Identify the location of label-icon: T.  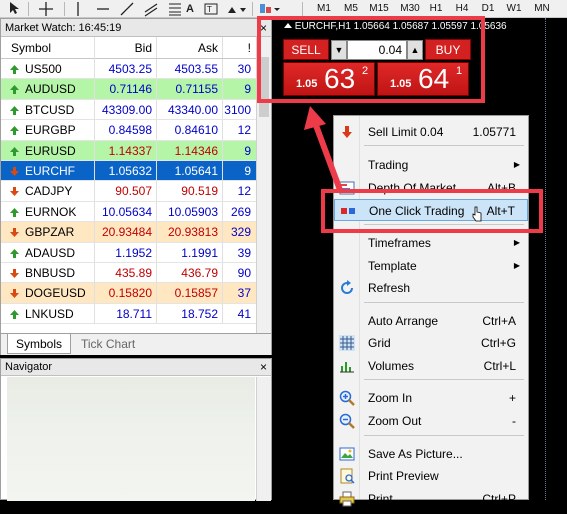
(211, 9).